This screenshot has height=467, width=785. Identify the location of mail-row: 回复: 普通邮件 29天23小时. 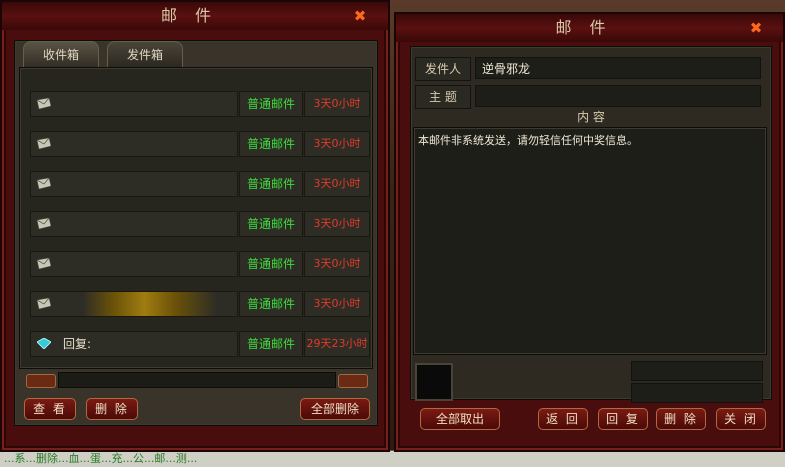
(200, 344).